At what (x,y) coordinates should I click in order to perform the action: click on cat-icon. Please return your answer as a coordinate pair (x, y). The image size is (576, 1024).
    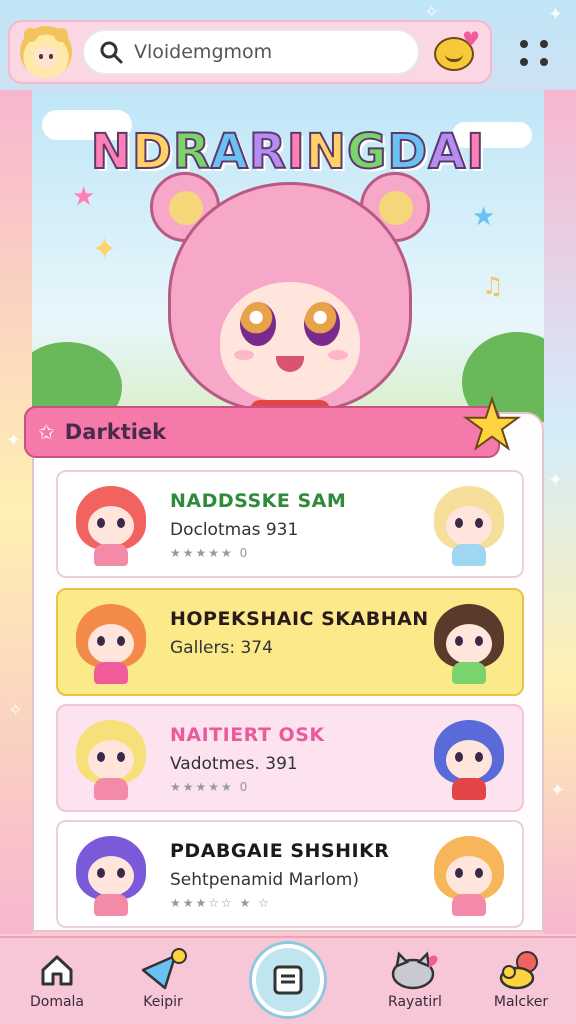
    Looking at the image, I should click on (414, 970).